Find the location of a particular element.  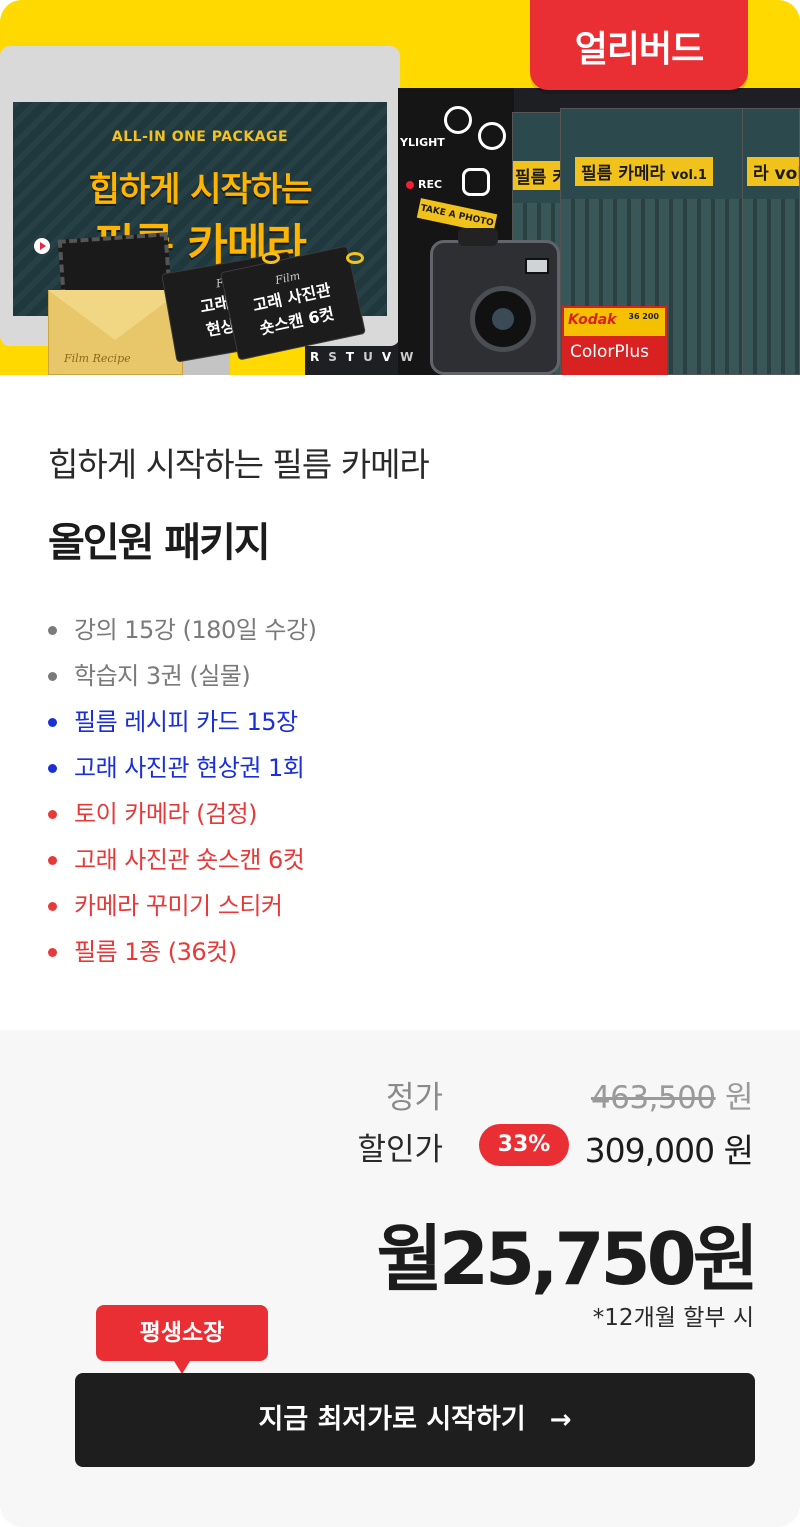

early-bird-label: 얼리버드 is located at coordinates (639, 49).